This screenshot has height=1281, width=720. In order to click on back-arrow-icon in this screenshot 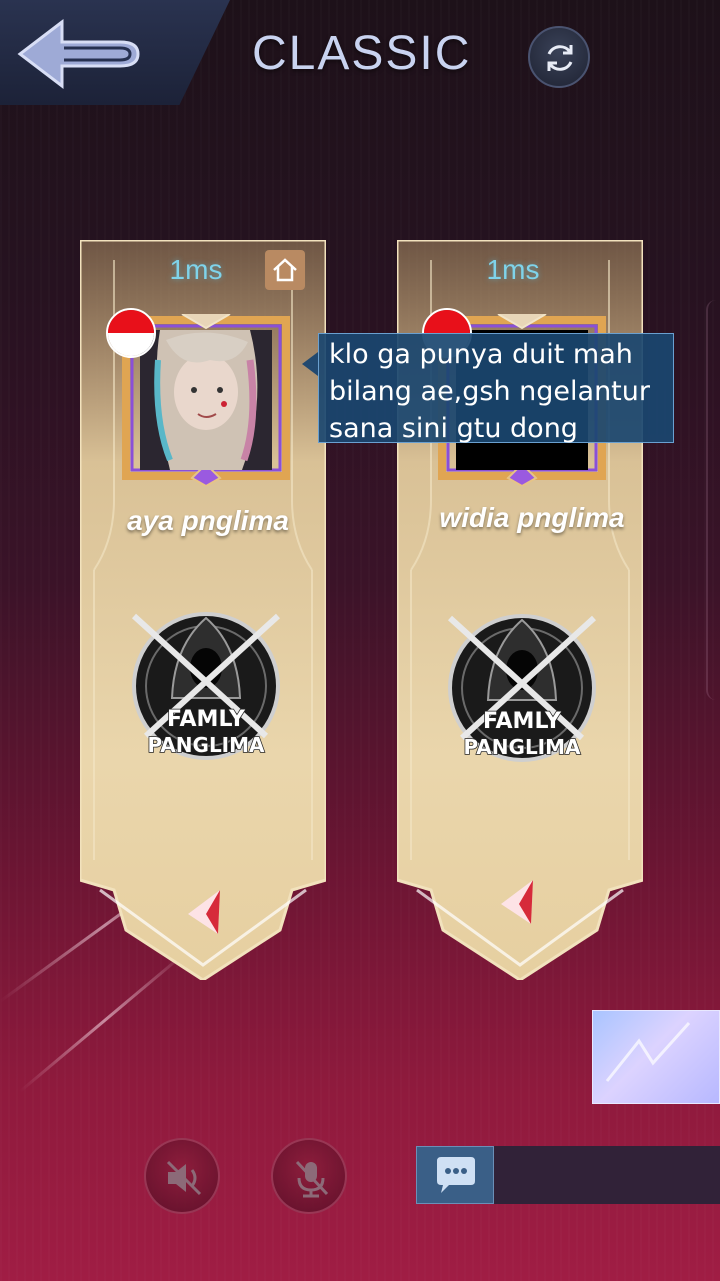, I will do `click(78, 54)`.